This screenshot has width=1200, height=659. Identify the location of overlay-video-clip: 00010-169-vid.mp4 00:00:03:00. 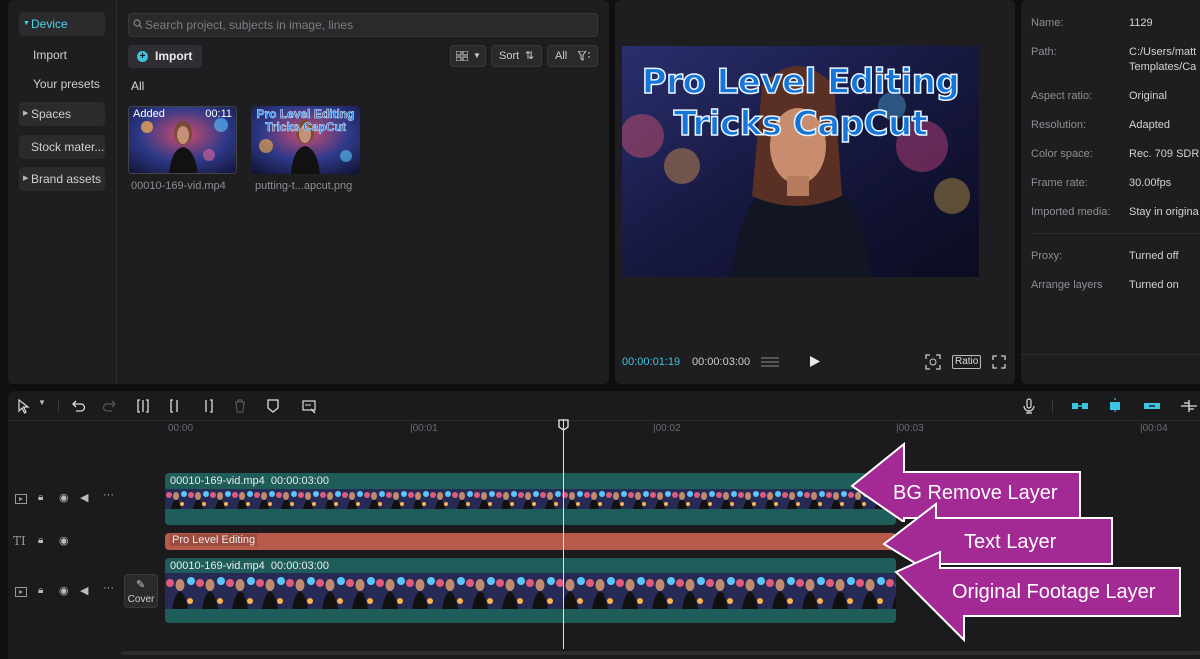
(530, 499).